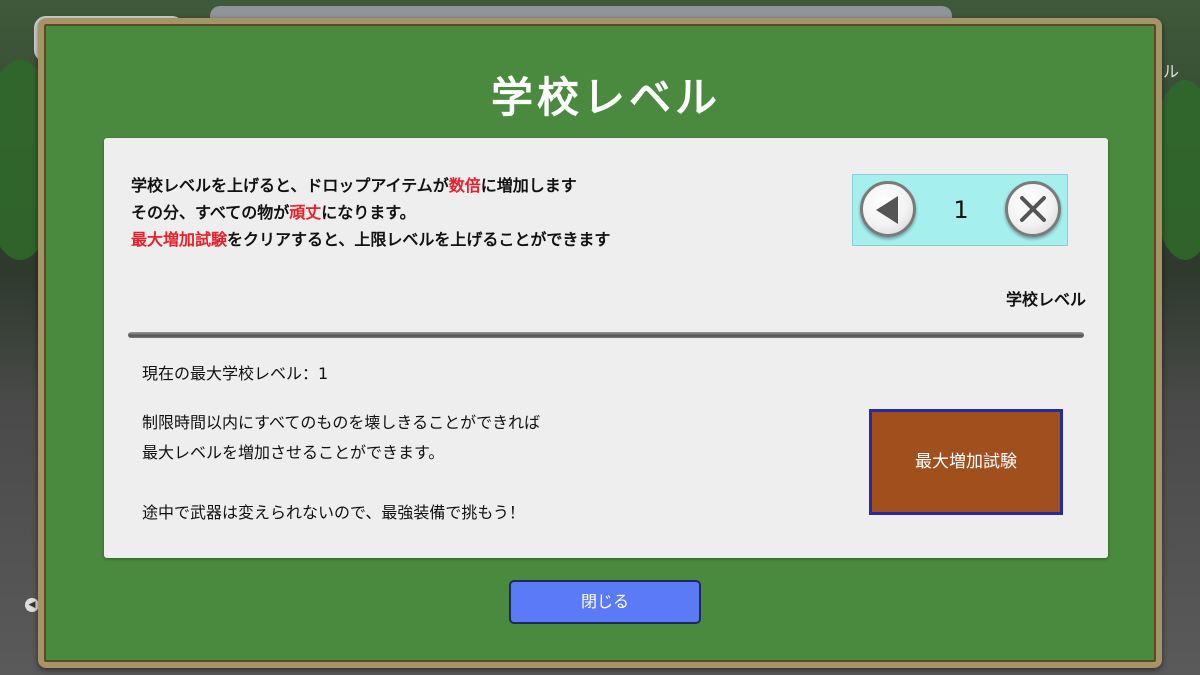 The image size is (1200, 675). Describe the element at coordinates (293, 452) in the screenshot. I see `trial-info-line-2: 最大レベルを増加させることができます。` at that location.